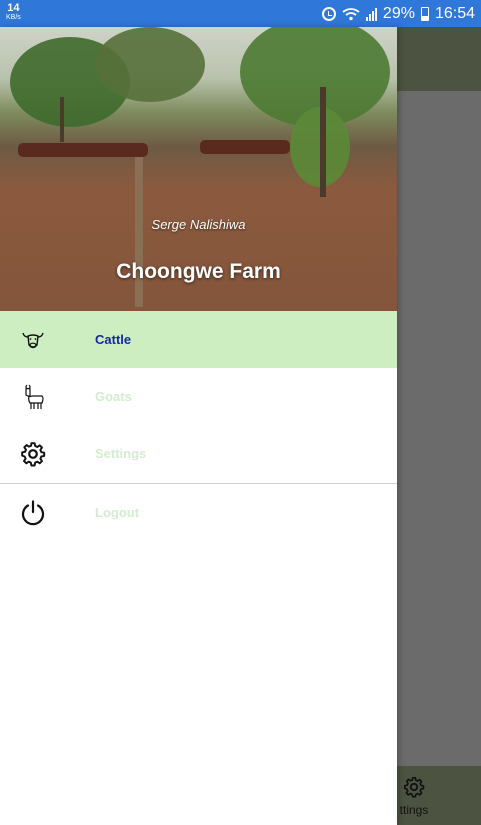 This screenshot has width=481, height=825. What do you see at coordinates (113, 396) in the screenshot?
I see `menu-item-label: Goats` at bounding box center [113, 396].